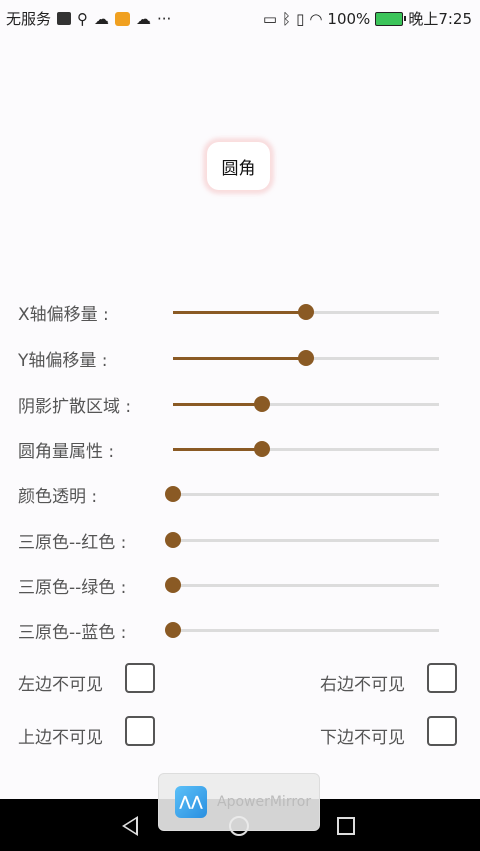 The width and height of the screenshot is (480, 851). I want to click on demo-box-label: 圆角, so click(238, 168).